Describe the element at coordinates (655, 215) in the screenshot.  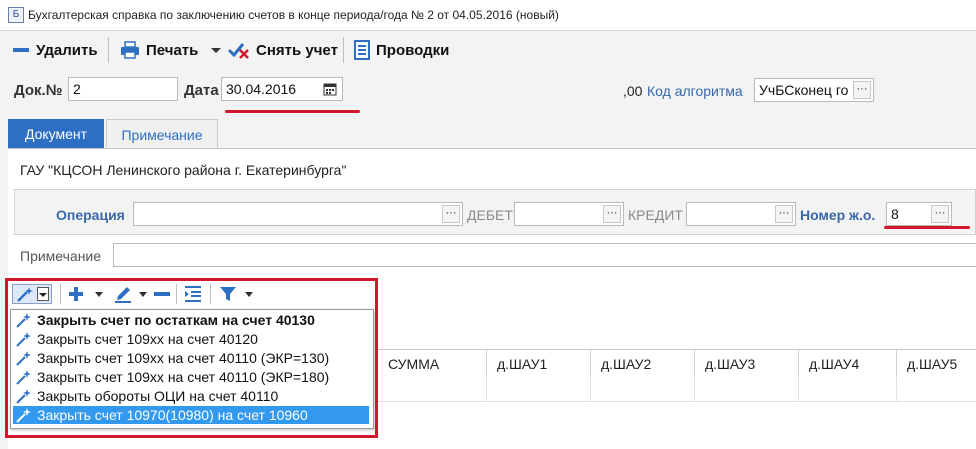
I see `credit-label: КРЕДИТ` at that location.